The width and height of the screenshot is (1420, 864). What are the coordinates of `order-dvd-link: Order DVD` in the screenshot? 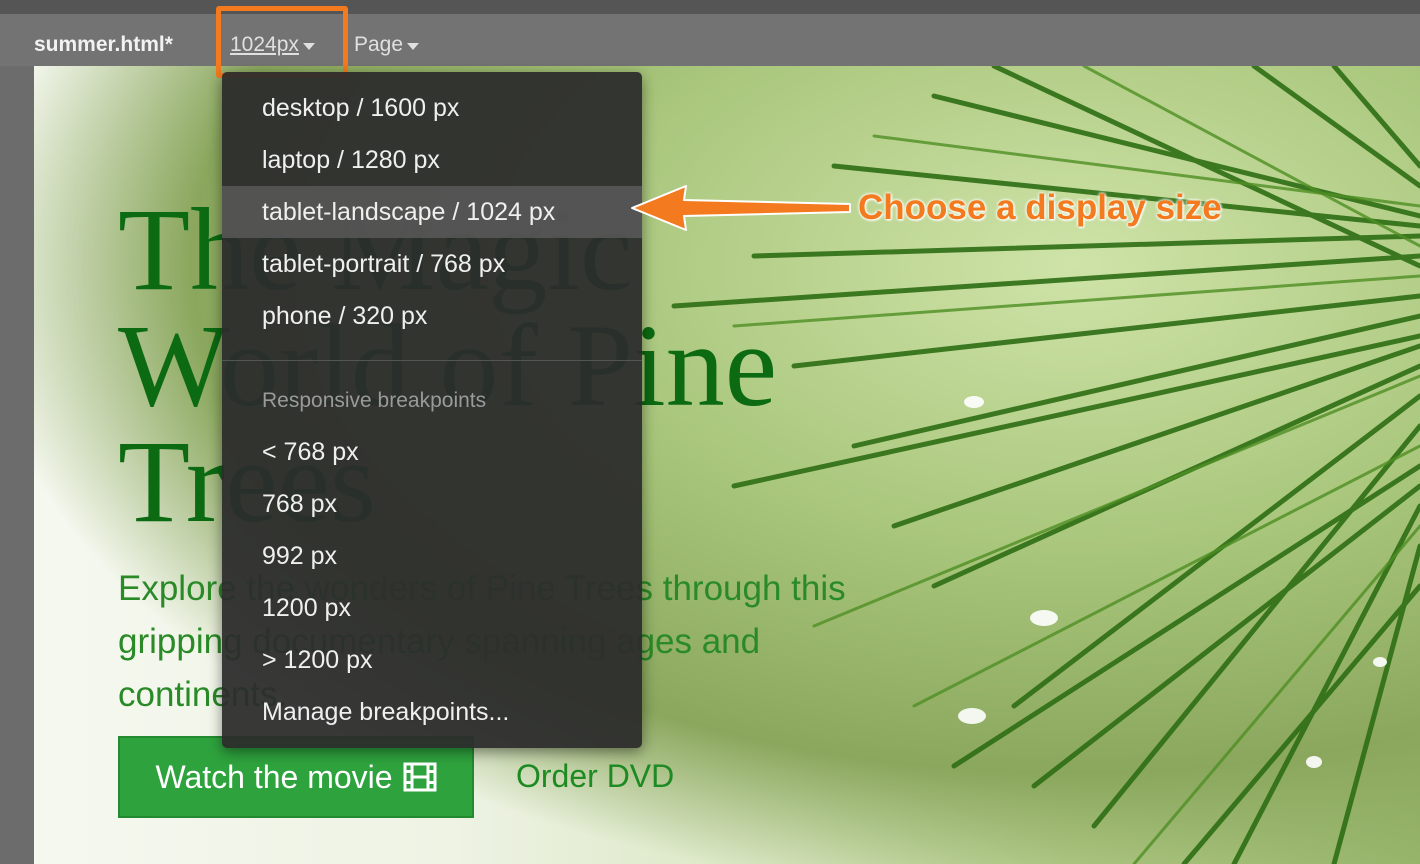 It's located at (595, 776).